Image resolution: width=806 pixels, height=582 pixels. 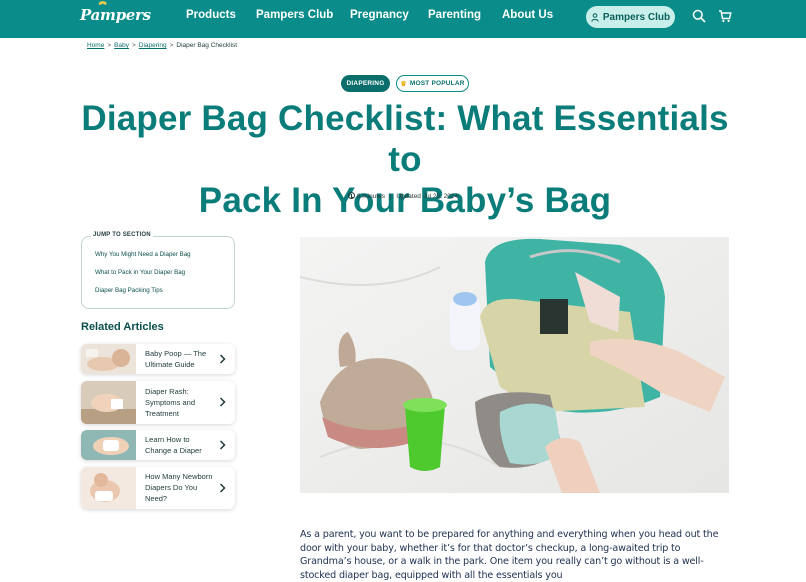 I want to click on logo-text: Pampers, so click(x=115, y=15).